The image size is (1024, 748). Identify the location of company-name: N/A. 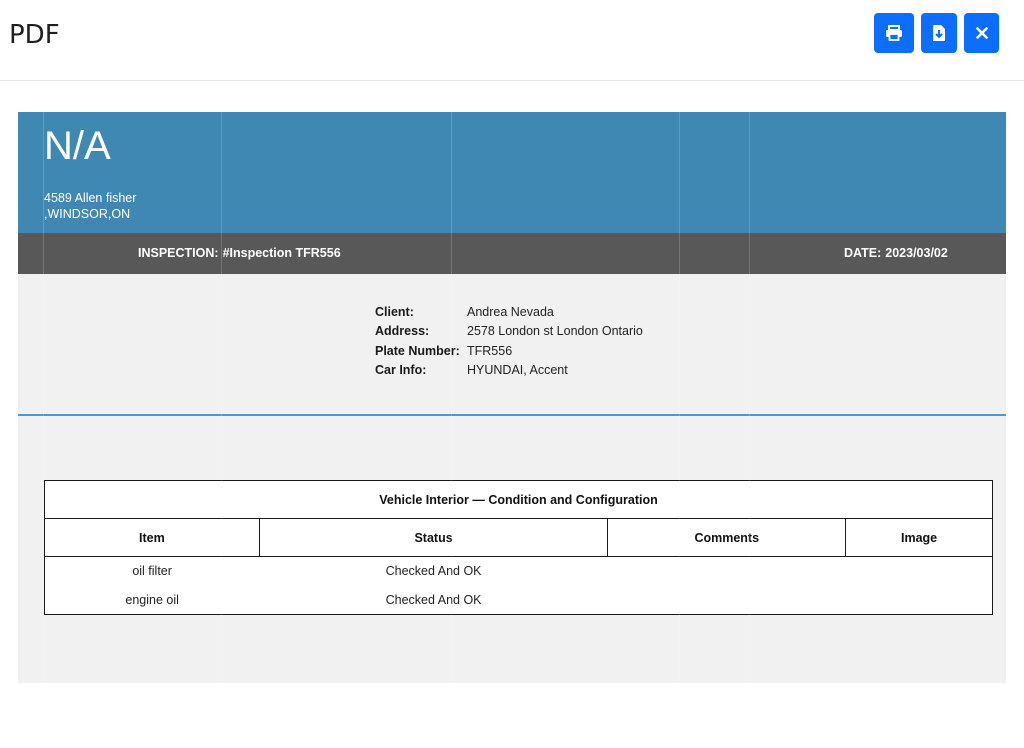
(77, 146).